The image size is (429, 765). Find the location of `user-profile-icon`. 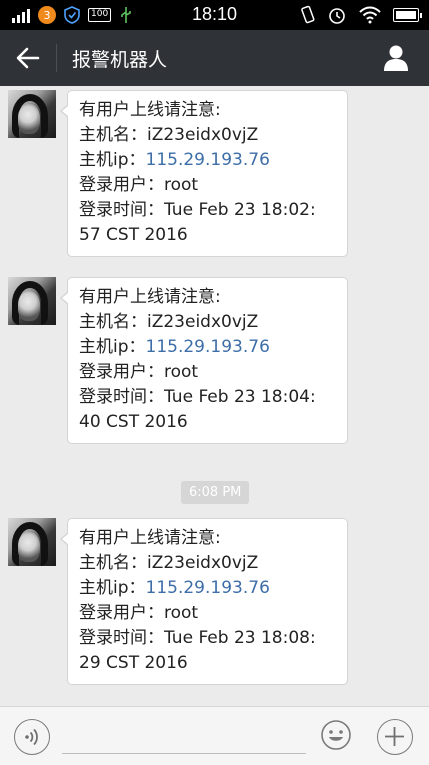

user-profile-icon is located at coordinates (396, 58).